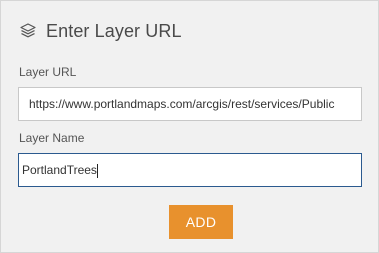 The height and width of the screenshot is (253, 379). Describe the element at coordinates (114, 30) in the screenshot. I see `panel-title: Enter Layer URL` at that location.